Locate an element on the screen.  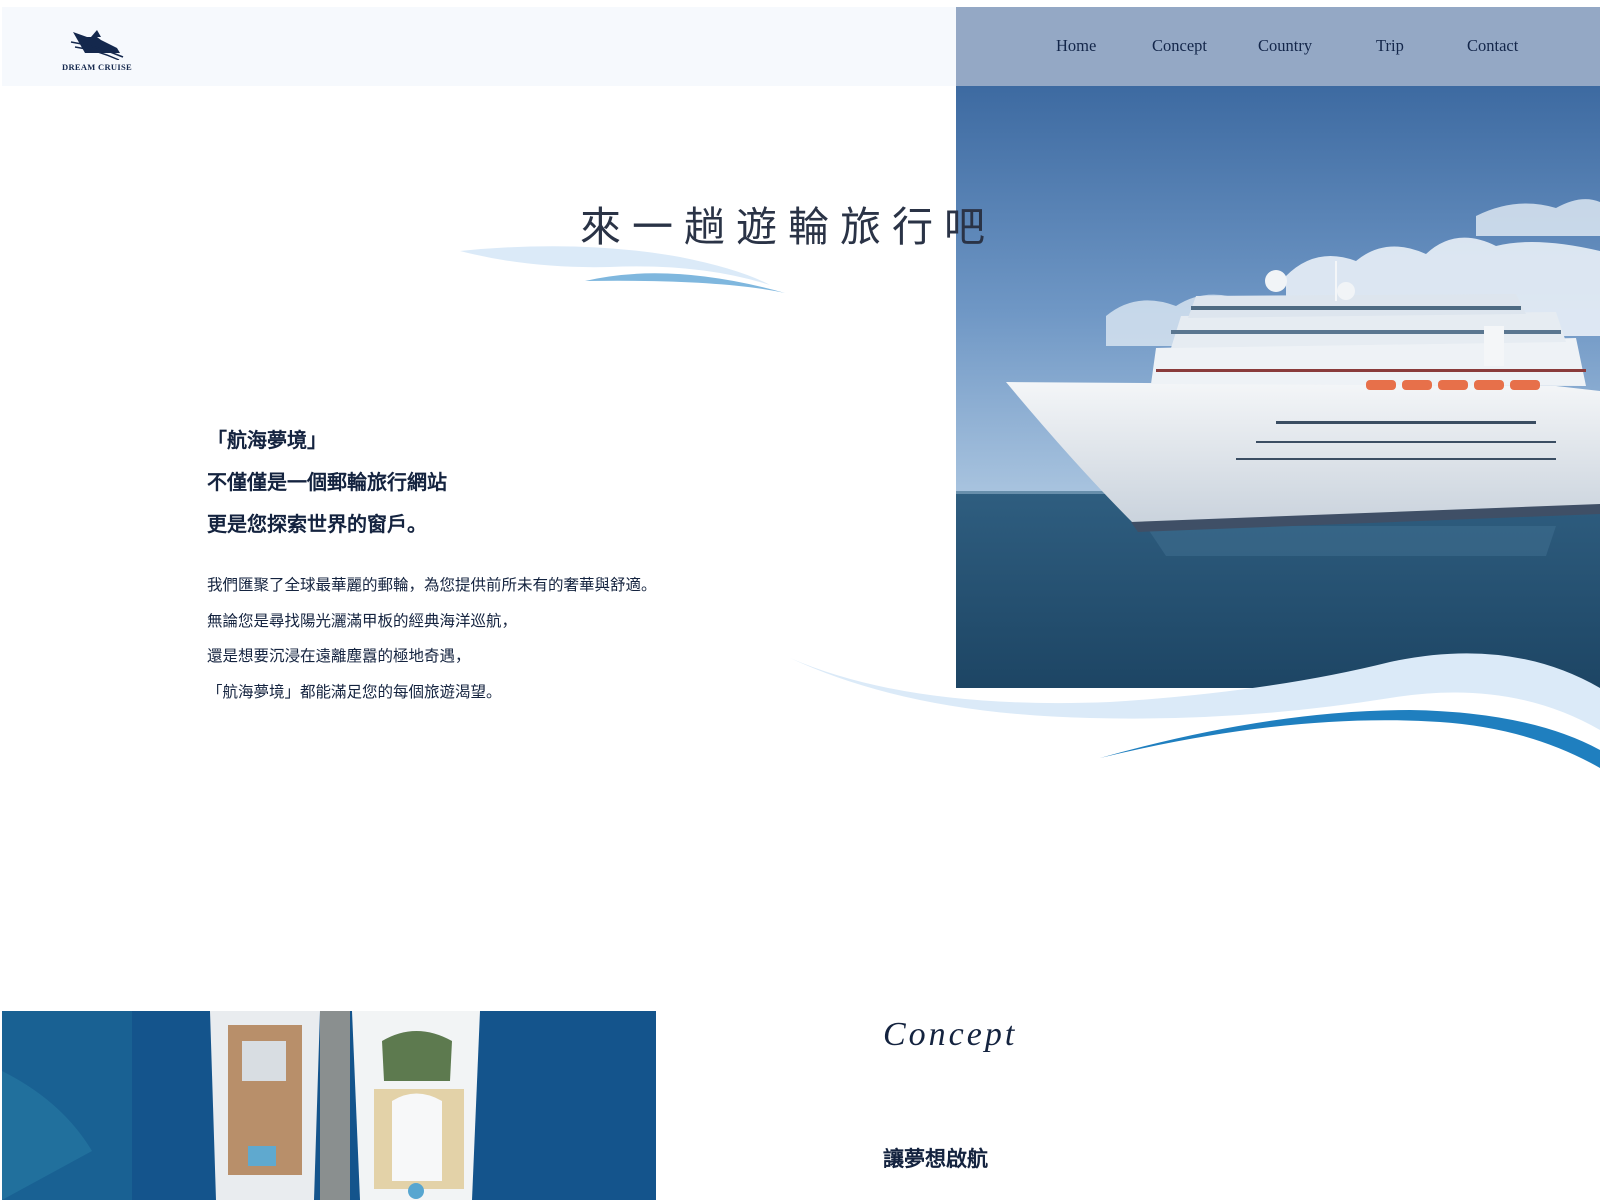
intro-text: 「航海夢境」 不僅僅是一個郵輪旅行網站 更是您探索世界的窗戶。 is located at coordinates (327, 483).